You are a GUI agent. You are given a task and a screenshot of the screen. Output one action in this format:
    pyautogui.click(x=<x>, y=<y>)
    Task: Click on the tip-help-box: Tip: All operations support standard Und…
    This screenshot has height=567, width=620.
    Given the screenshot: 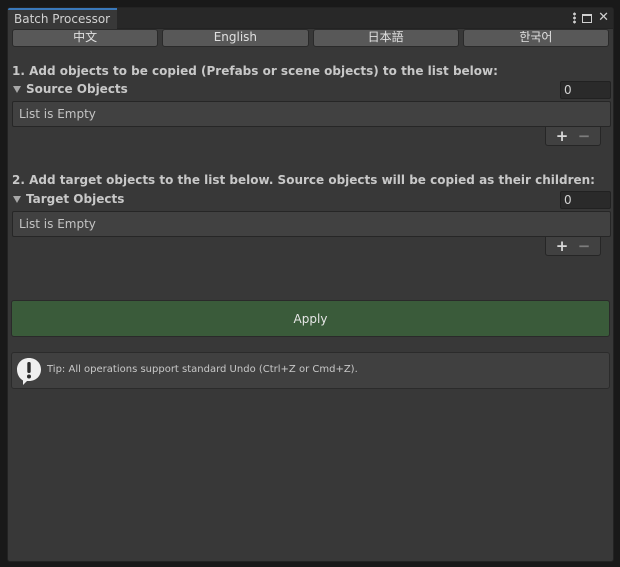 What is the action you would take?
    pyautogui.click(x=310, y=370)
    